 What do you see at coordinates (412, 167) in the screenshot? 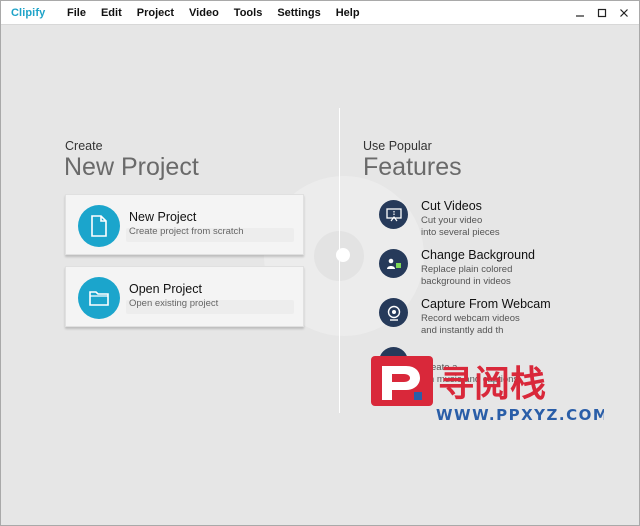
I see `features-title: Features` at bounding box center [412, 167].